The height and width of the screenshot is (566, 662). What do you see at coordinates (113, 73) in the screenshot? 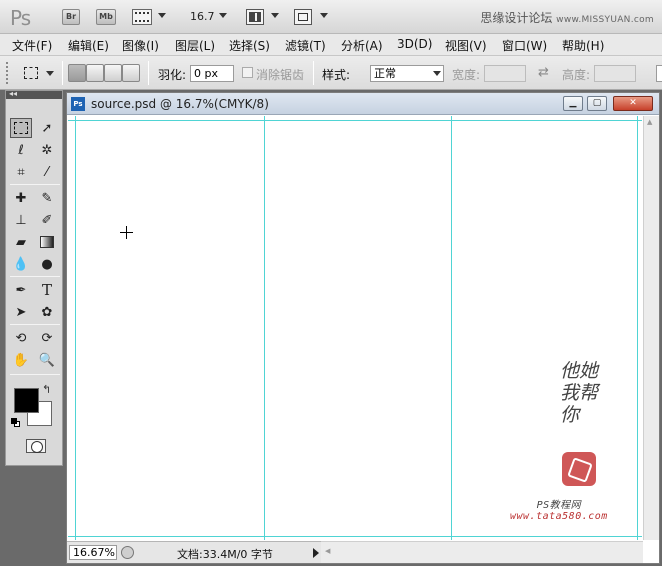
I see `subtract-from-selection-button` at bounding box center [113, 73].